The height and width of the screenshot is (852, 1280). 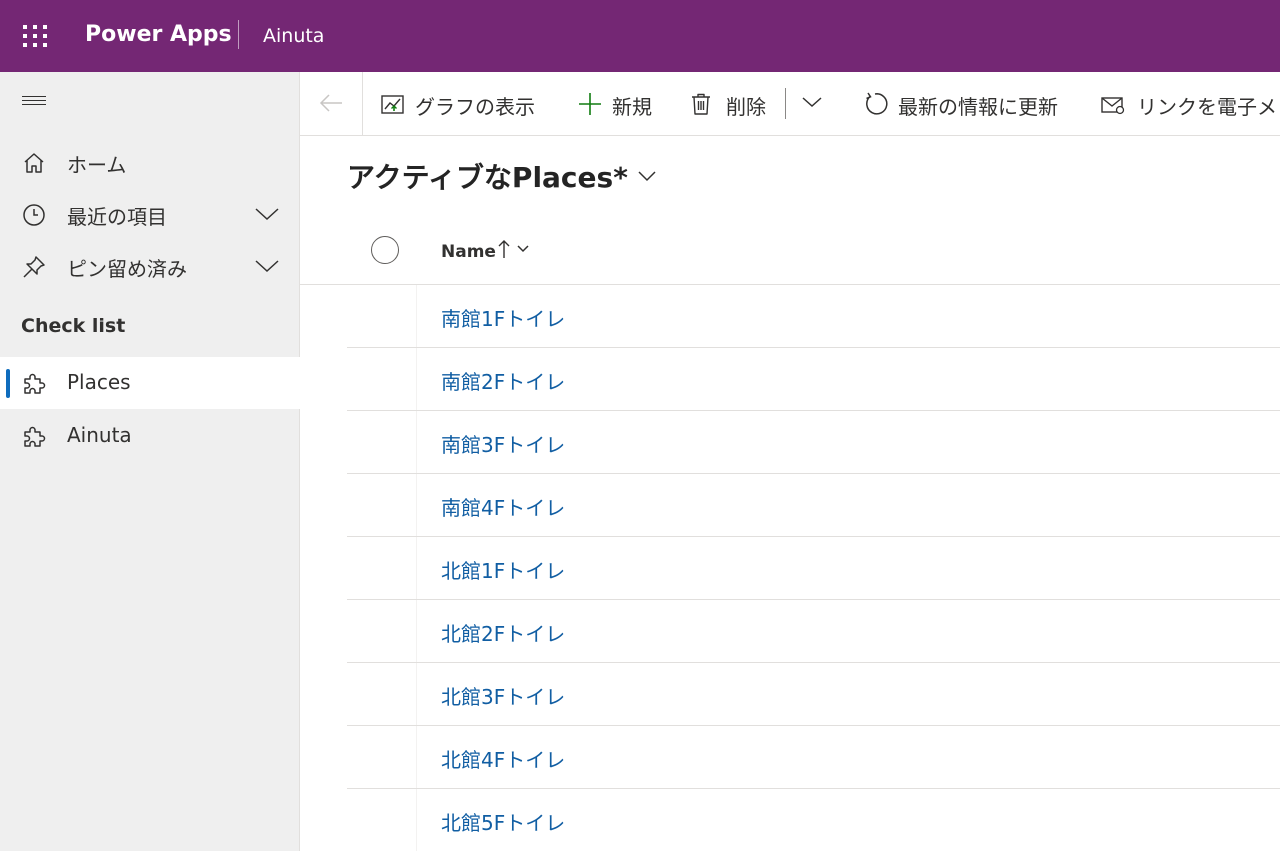 What do you see at coordinates (875, 104) in the screenshot?
I see `refresh-icon` at bounding box center [875, 104].